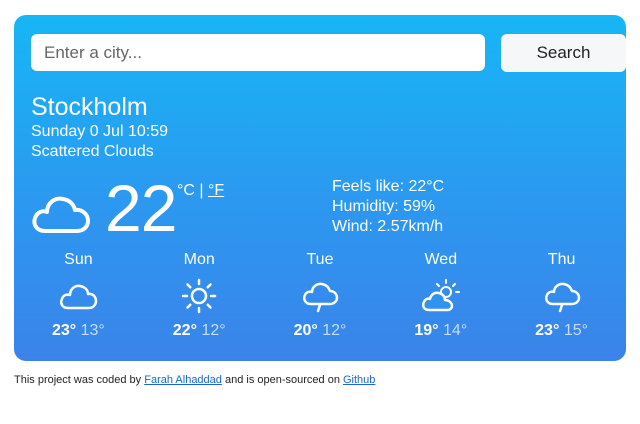  I want to click on partly-cloudy-icon, so click(440, 295).